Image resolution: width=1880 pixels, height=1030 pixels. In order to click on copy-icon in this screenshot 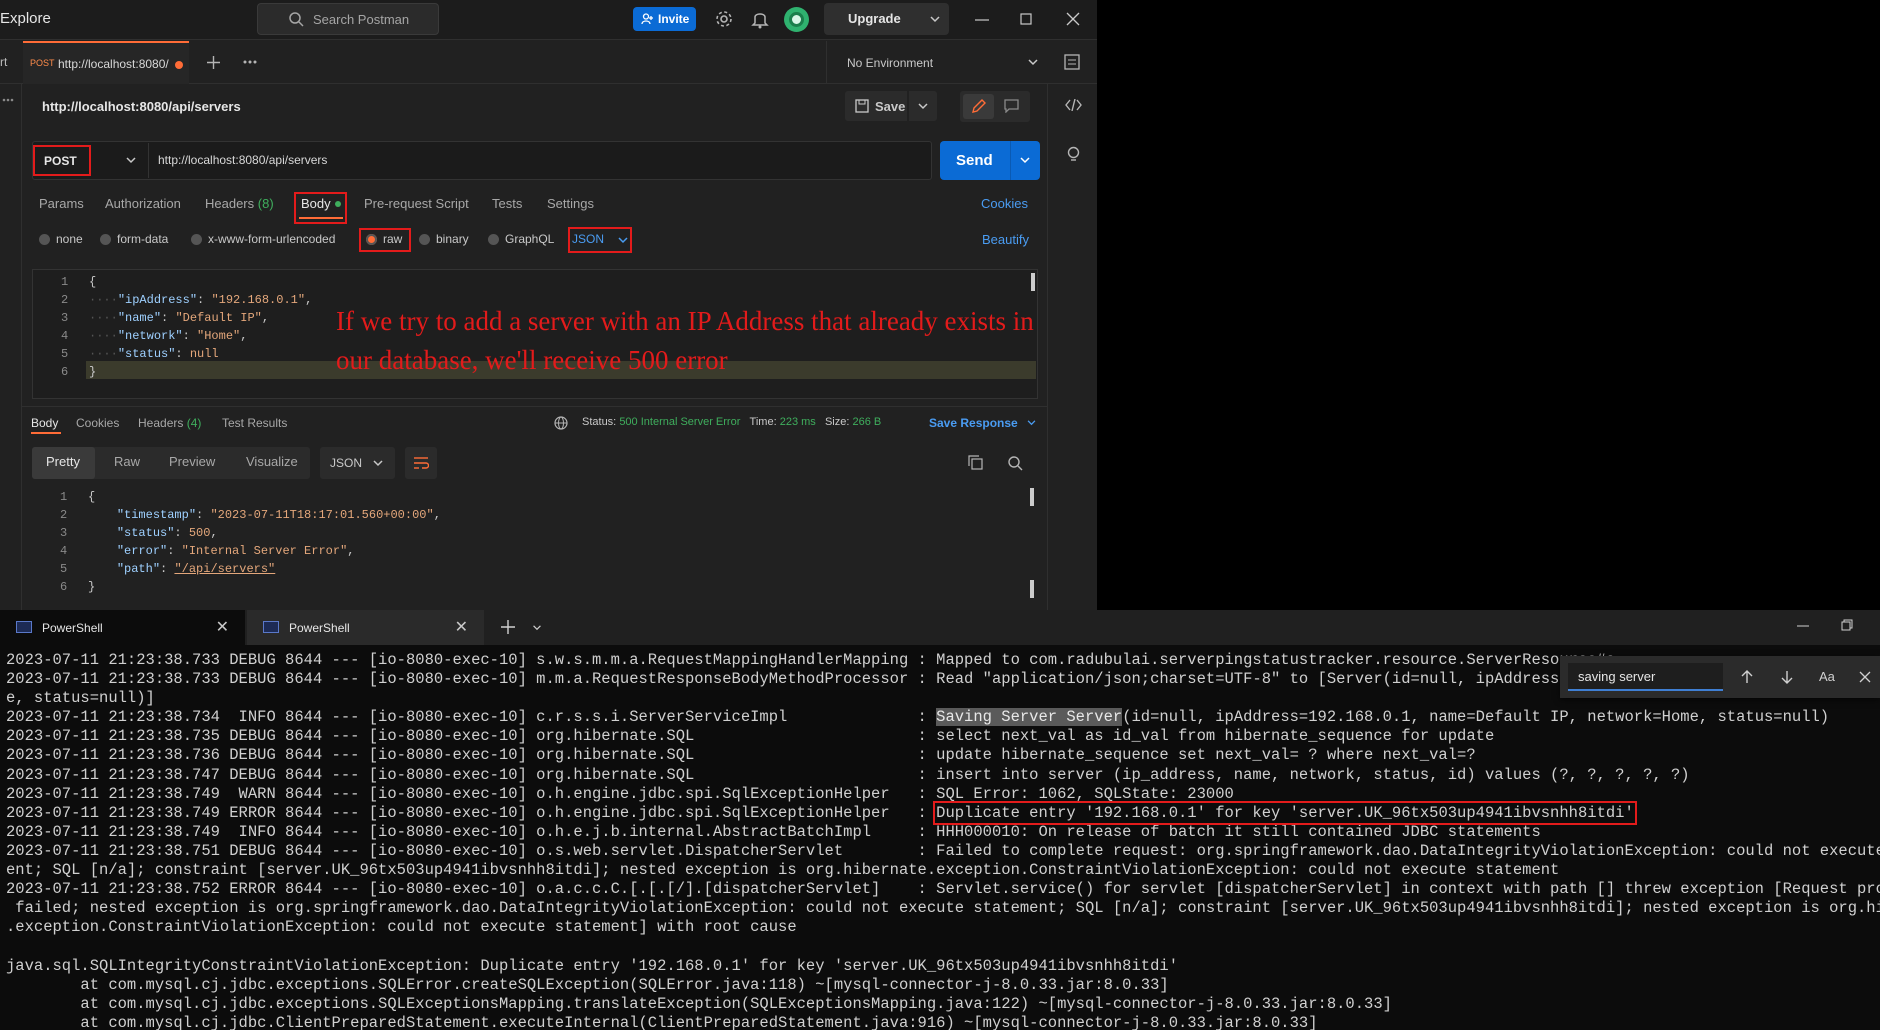, I will do `click(975, 462)`.